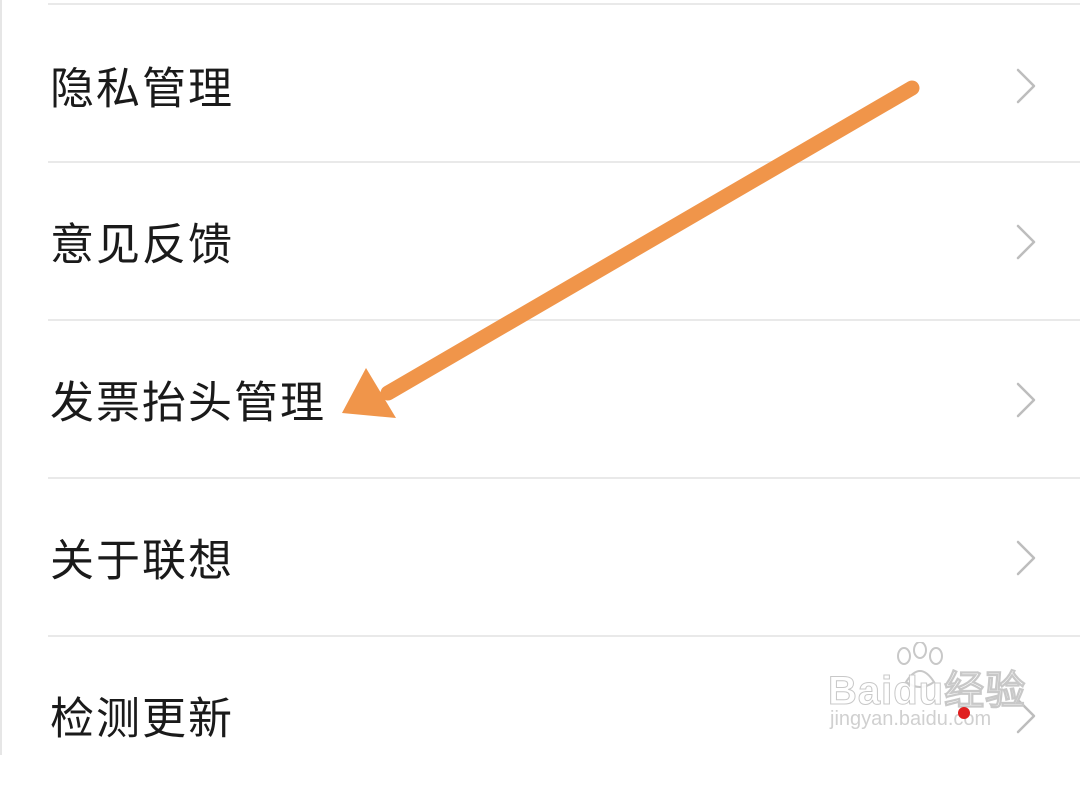 The image size is (1080, 794). I want to click on menu-item-label: 检测更新, so click(142, 719).